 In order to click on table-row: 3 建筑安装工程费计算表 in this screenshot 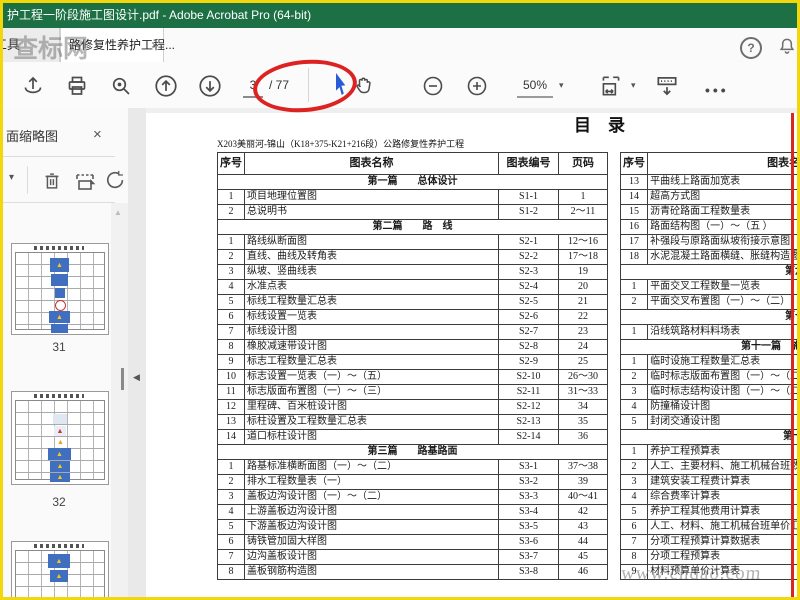, I will do `click(708, 482)`.